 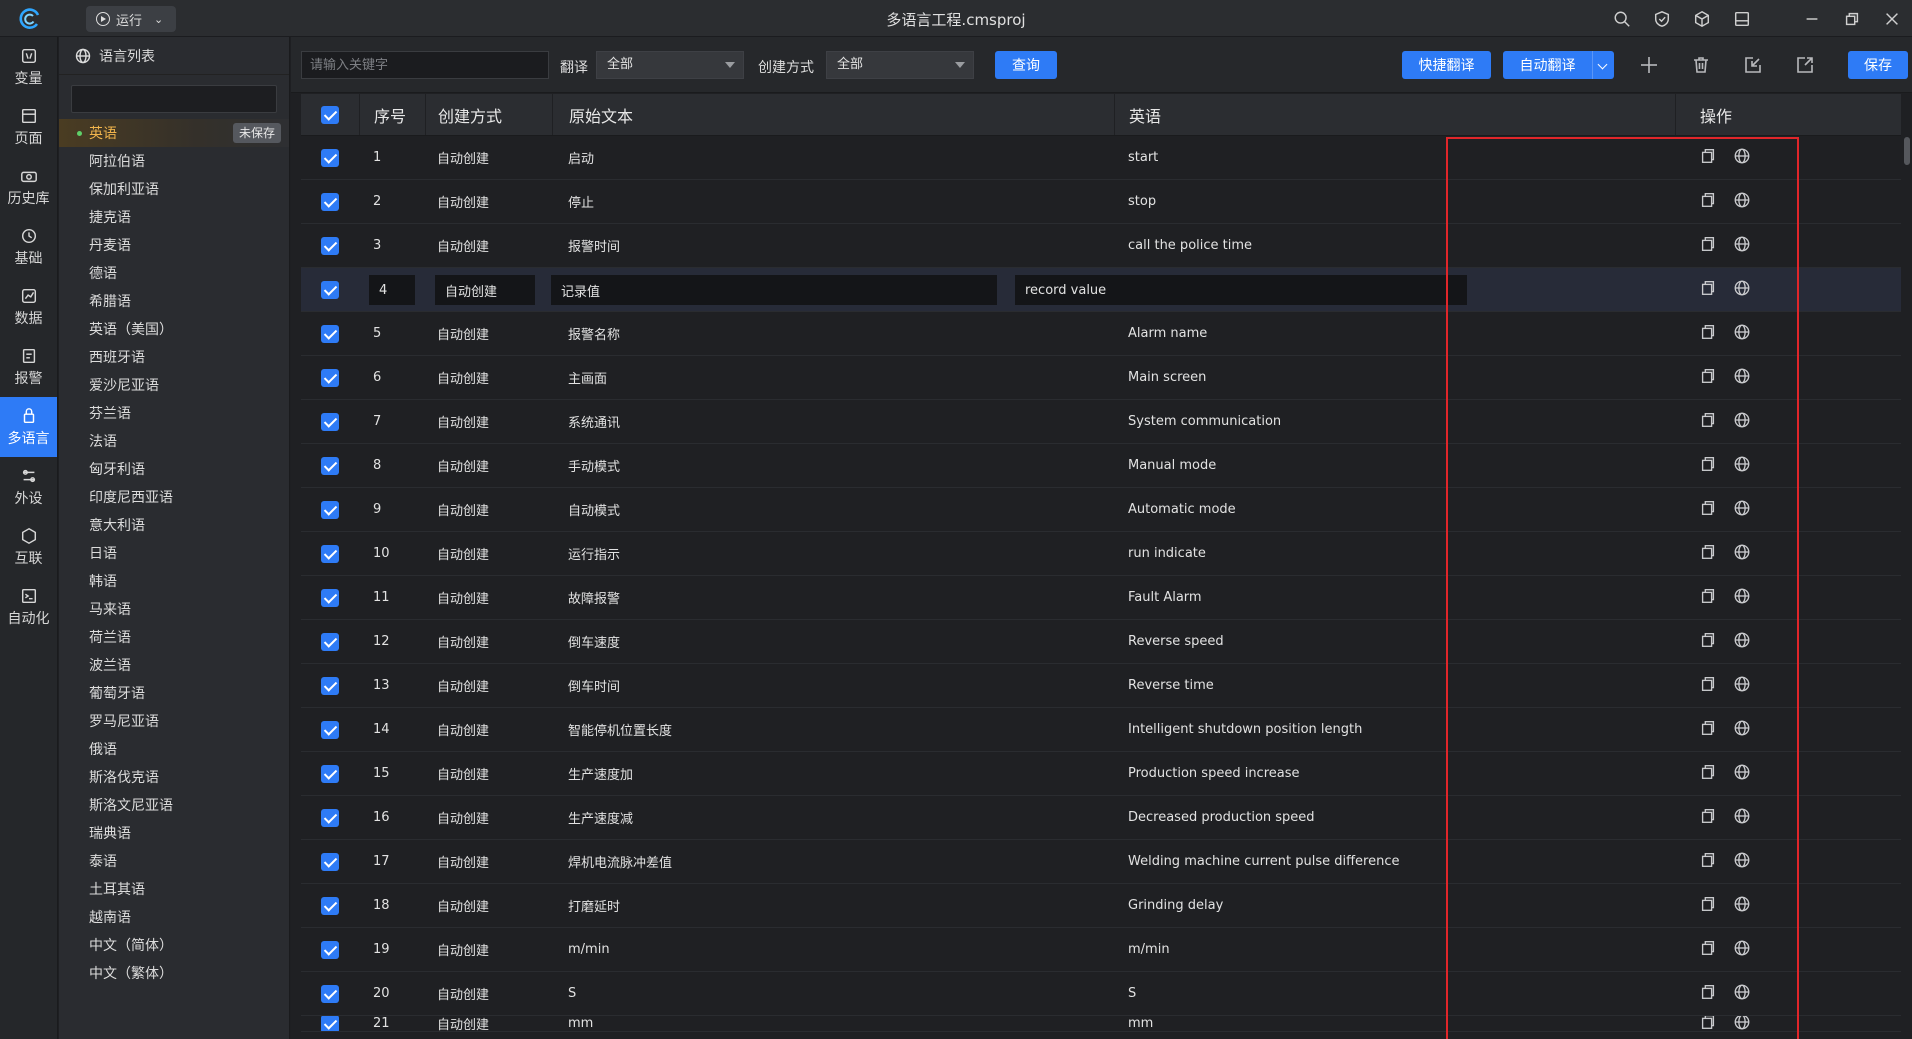 What do you see at coordinates (174, 889) in the screenshot?
I see `language-item: 土耳其语` at bounding box center [174, 889].